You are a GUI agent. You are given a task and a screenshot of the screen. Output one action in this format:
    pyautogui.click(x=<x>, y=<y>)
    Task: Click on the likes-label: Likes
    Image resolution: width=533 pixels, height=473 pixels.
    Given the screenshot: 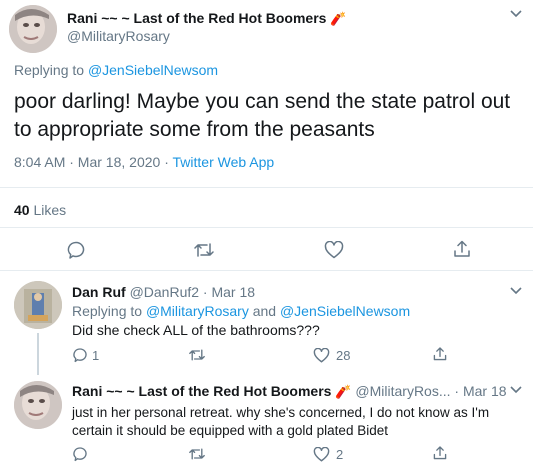 What is the action you would take?
    pyautogui.click(x=50, y=210)
    